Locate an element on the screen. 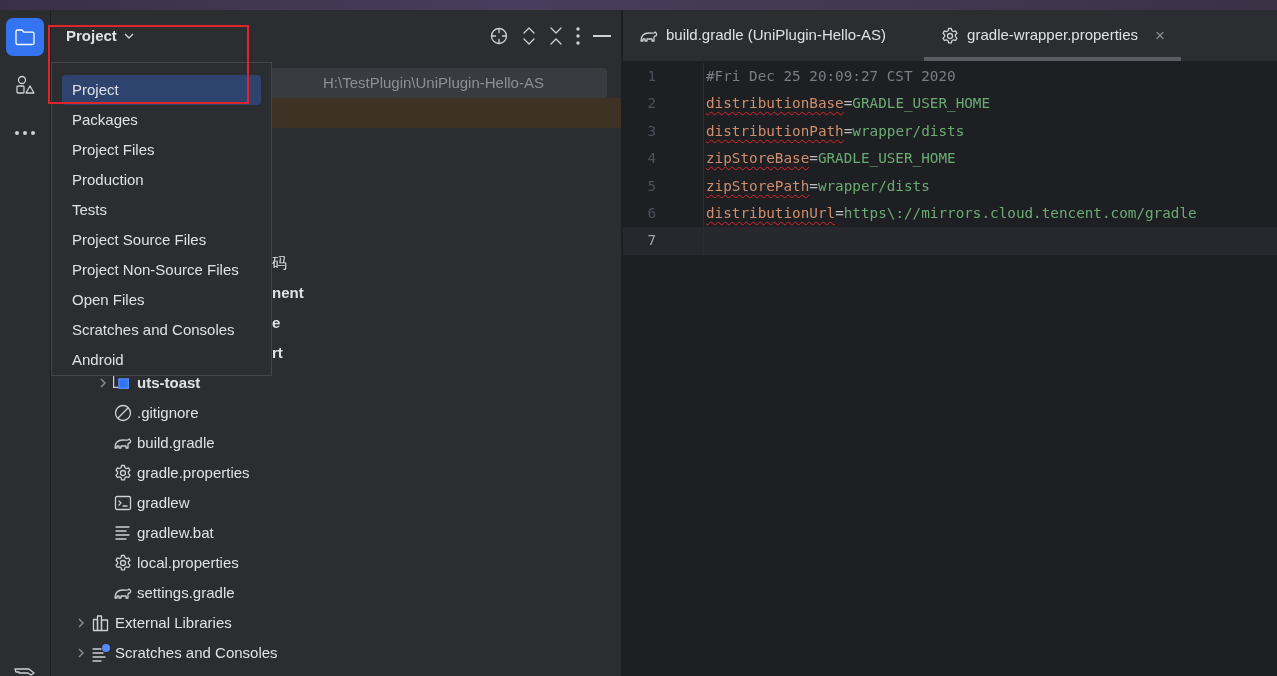 The height and width of the screenshot is (676, 1277). terminal-icon is located at coordinates (123, 503).